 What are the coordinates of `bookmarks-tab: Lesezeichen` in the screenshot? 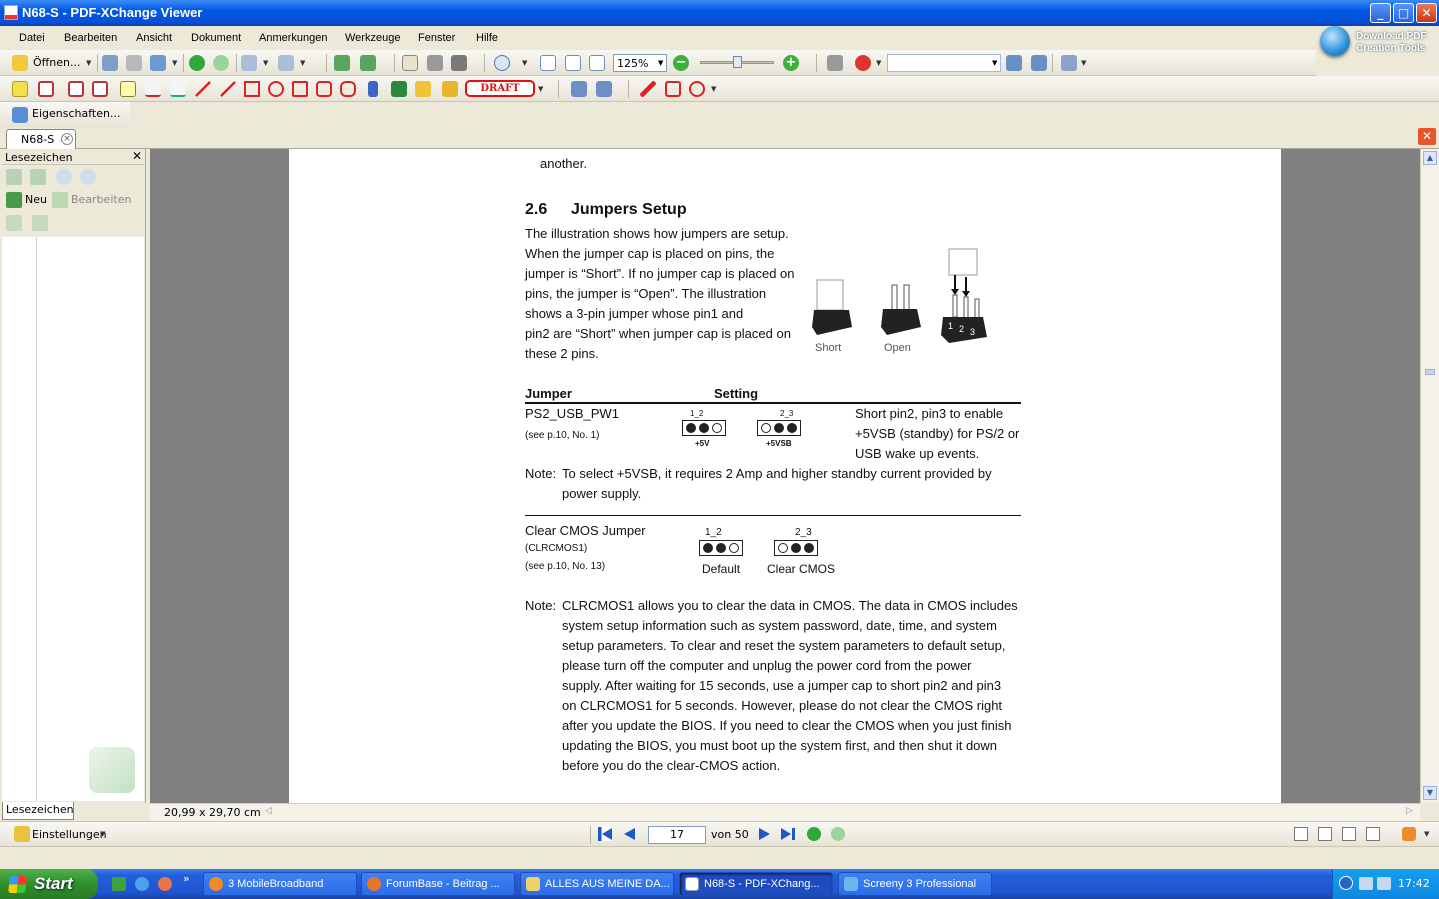 It's located at (38, 811).